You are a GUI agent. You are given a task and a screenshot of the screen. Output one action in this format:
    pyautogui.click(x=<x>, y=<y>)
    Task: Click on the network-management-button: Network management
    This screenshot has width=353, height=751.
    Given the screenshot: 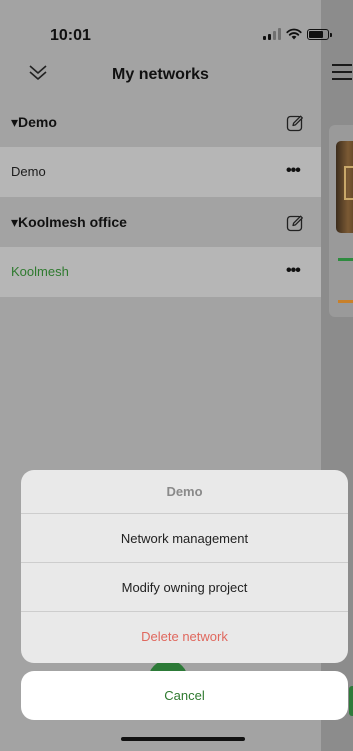 What is the action you would take?
    pyautogui.click(x=184, y=538)
    